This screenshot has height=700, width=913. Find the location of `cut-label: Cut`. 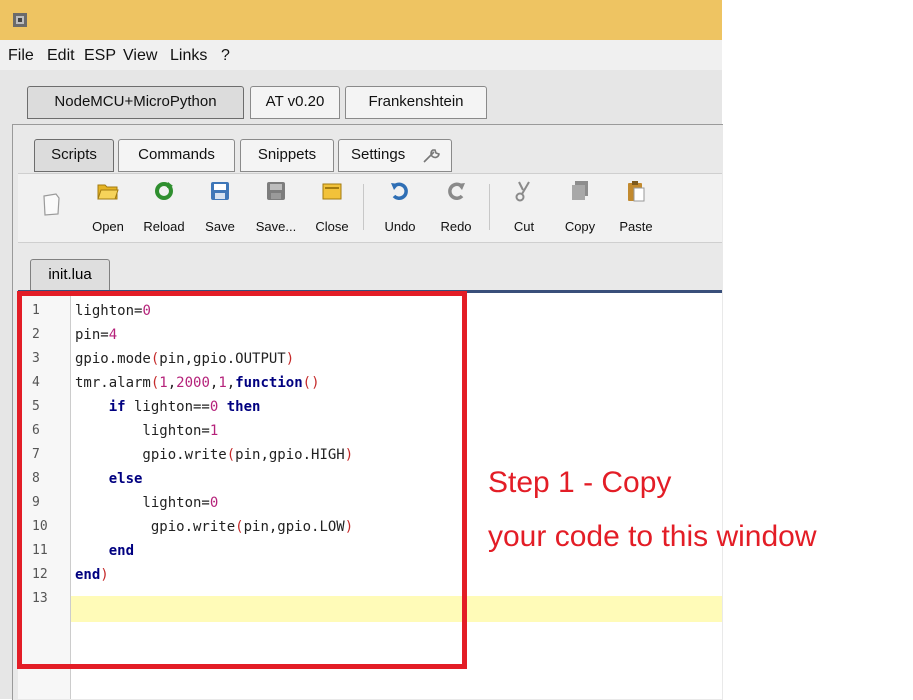

cut-label: Cut is located at coordinates (524, 226).